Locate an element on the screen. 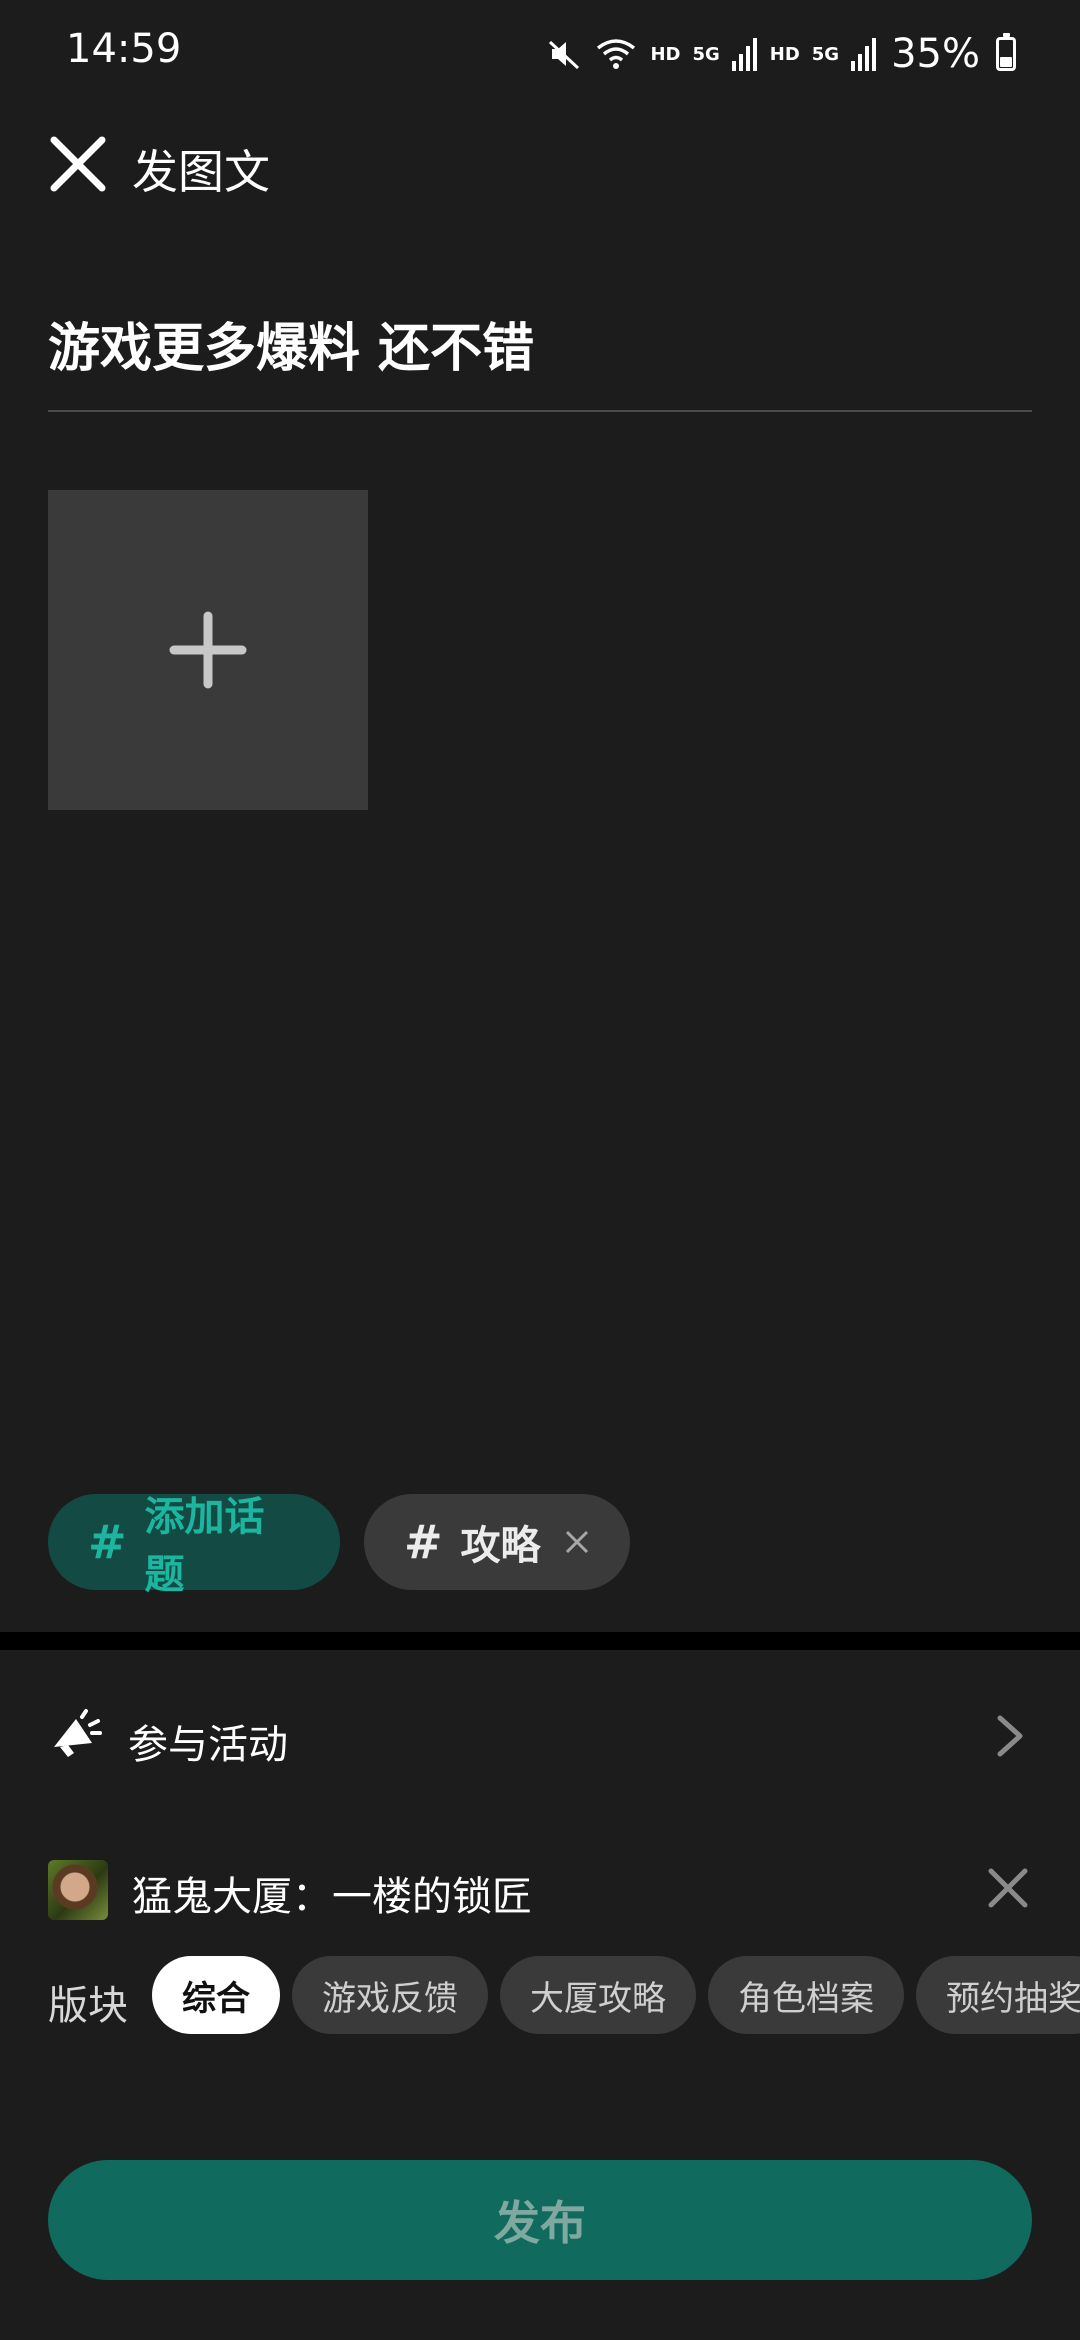 The width and height of the screenshot is (1080, 2340). network-type-1: 5G is located at coordinates (706, 54).